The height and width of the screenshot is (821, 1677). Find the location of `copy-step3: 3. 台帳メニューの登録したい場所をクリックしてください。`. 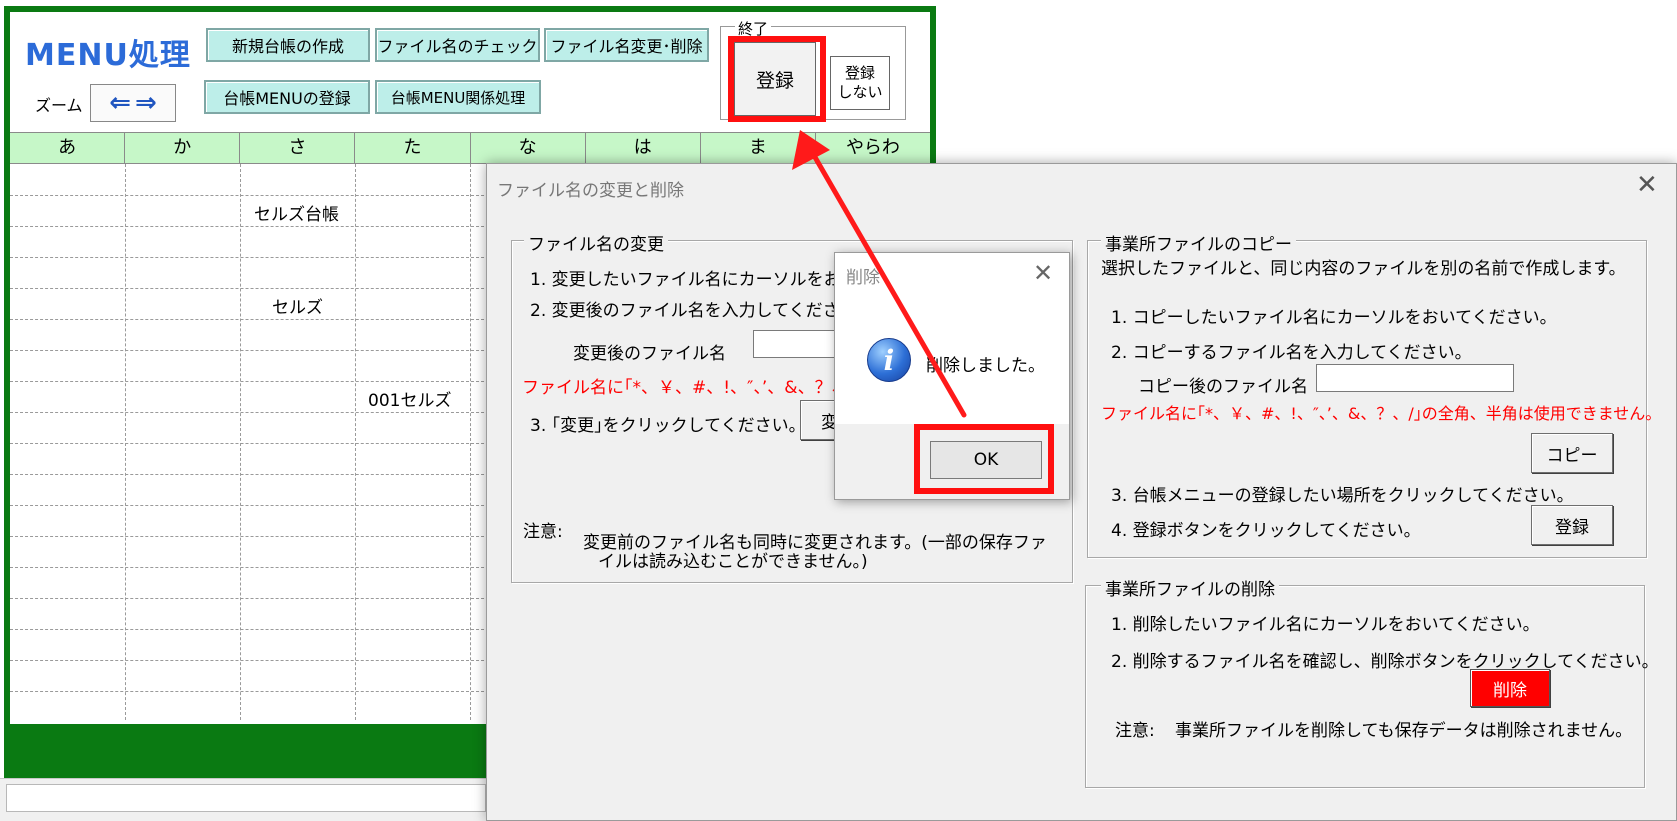

copy-step3: 3. 台帳メニューの登録したい場所をクリックしてください。 is located at coordinates (1342, 496).